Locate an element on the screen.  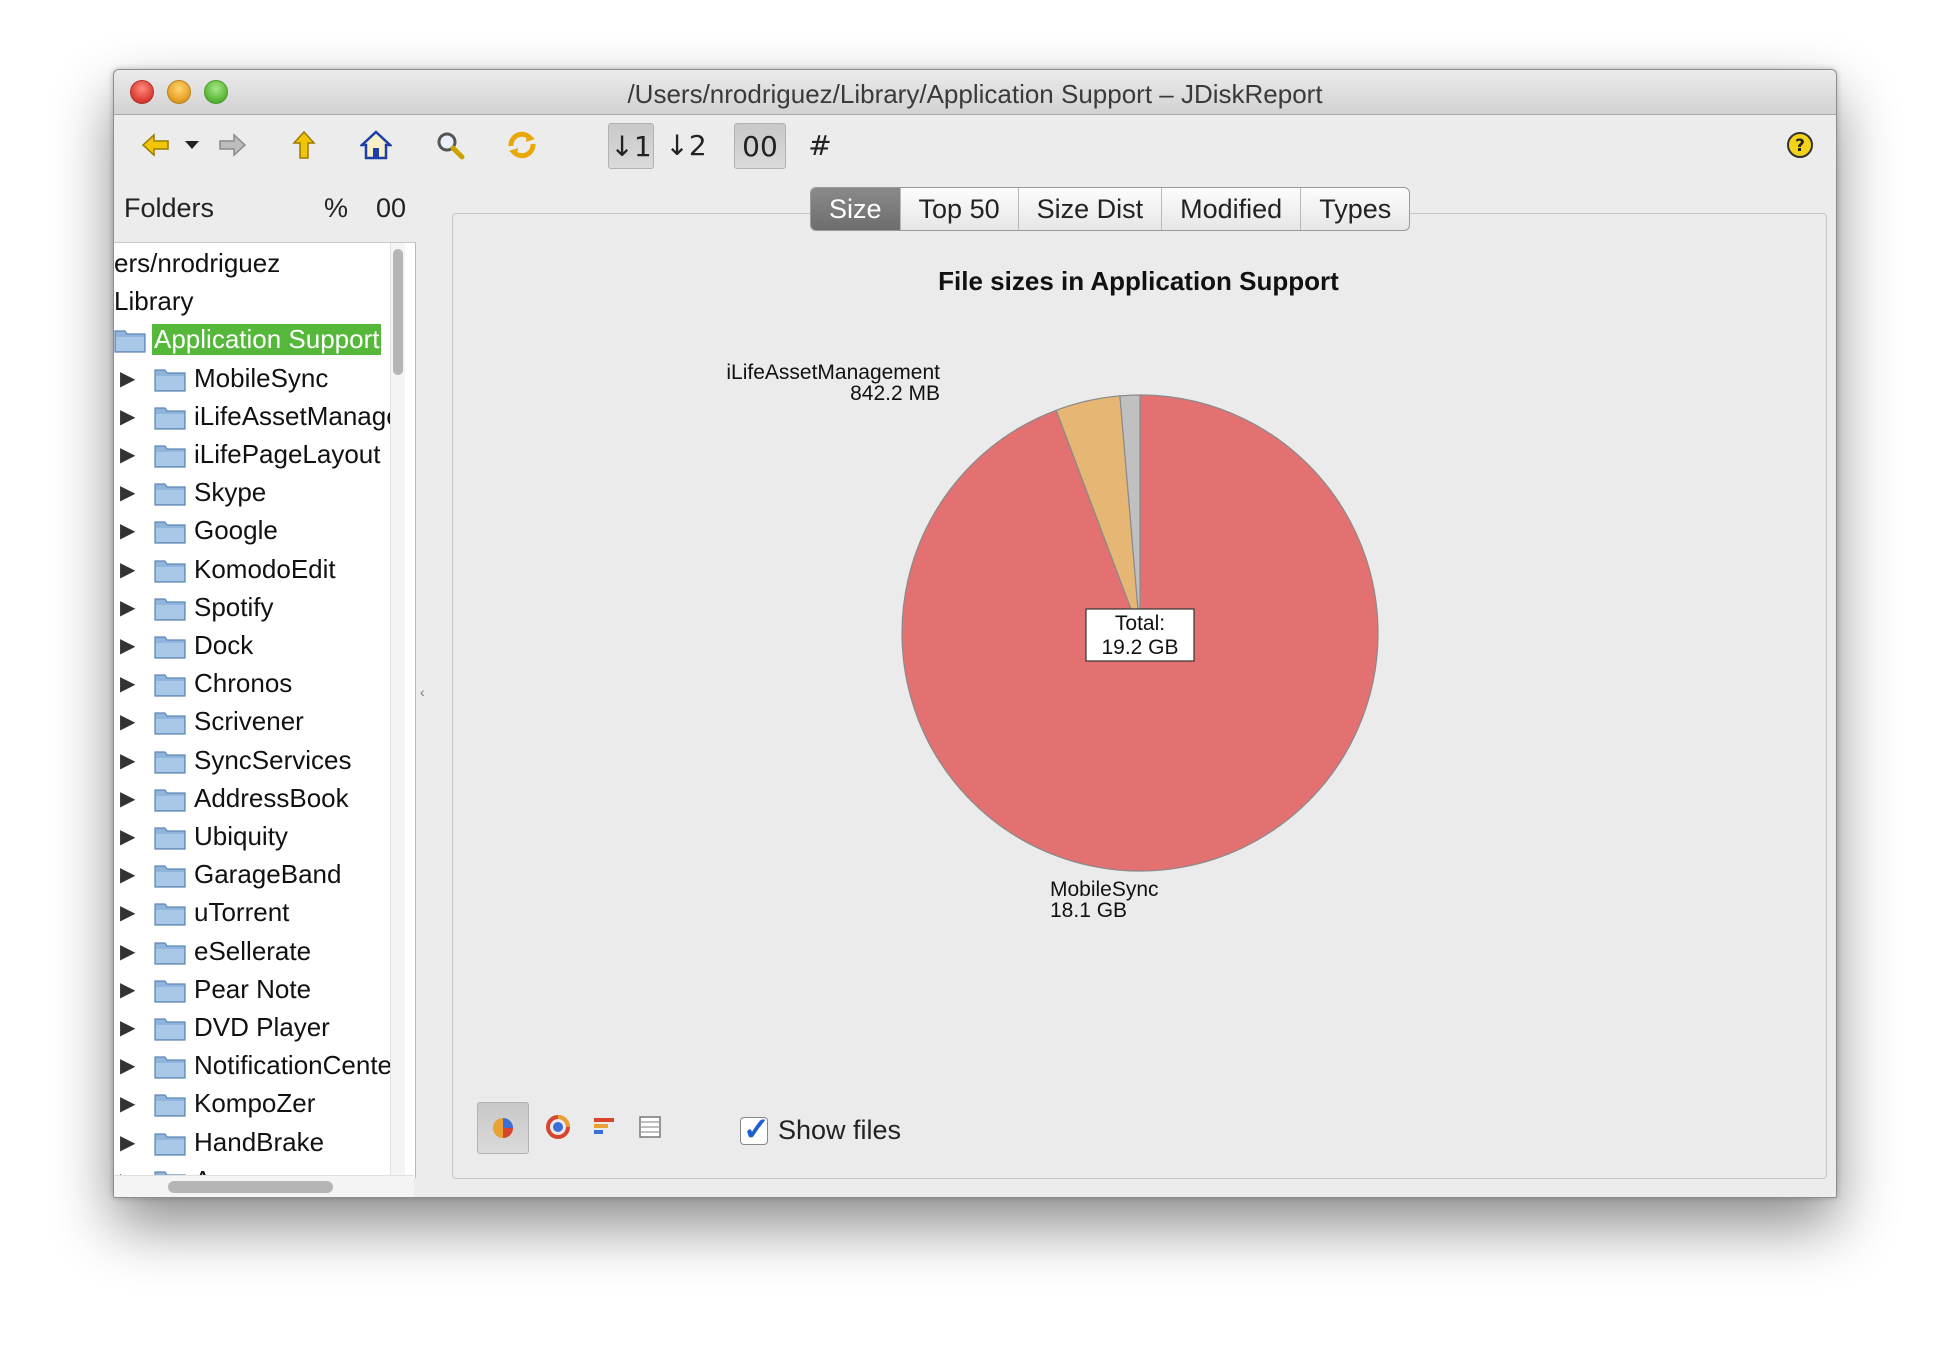
back-button is located at coordinates (156, 145).